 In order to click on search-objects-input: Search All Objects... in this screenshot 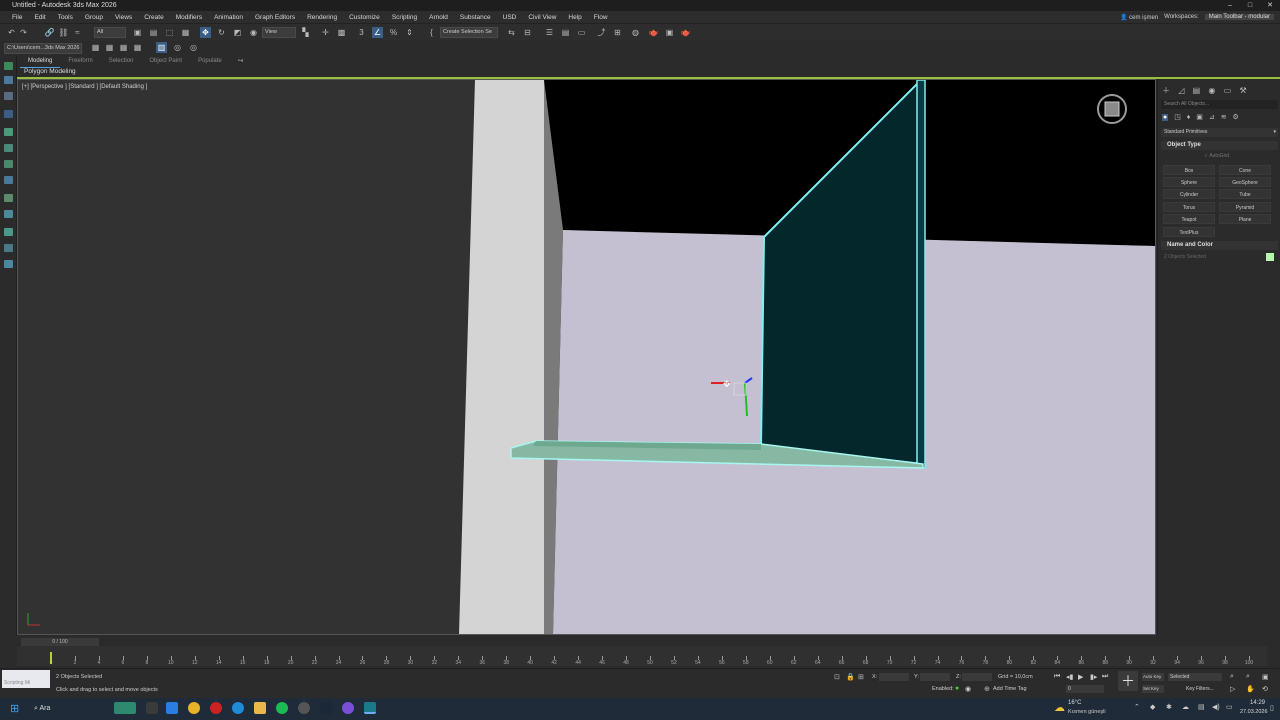, I will do `click(1219, 104)`.